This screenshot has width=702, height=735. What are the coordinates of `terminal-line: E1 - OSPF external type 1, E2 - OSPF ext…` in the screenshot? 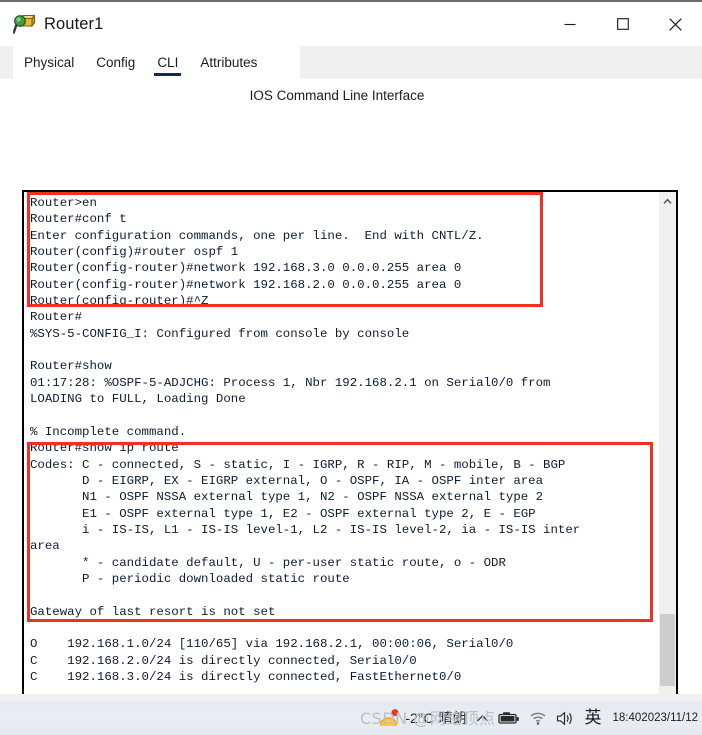 It's located at (283, 513).